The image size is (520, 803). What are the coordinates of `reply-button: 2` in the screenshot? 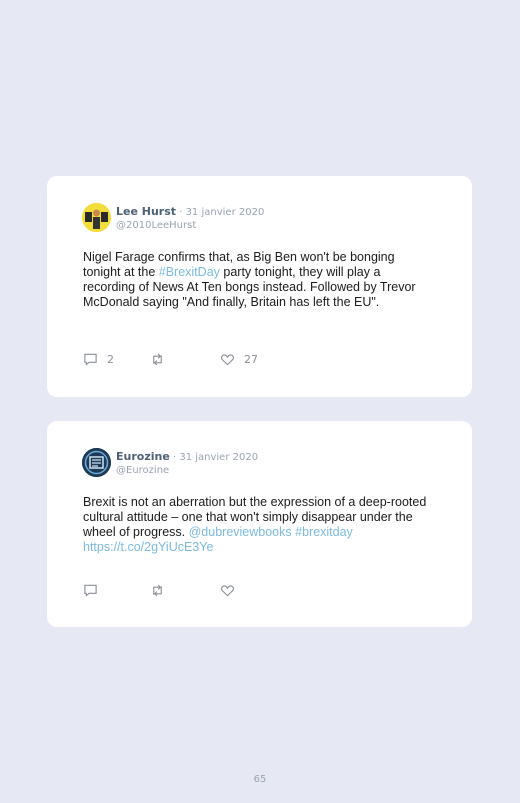 It's located at (98, 359).